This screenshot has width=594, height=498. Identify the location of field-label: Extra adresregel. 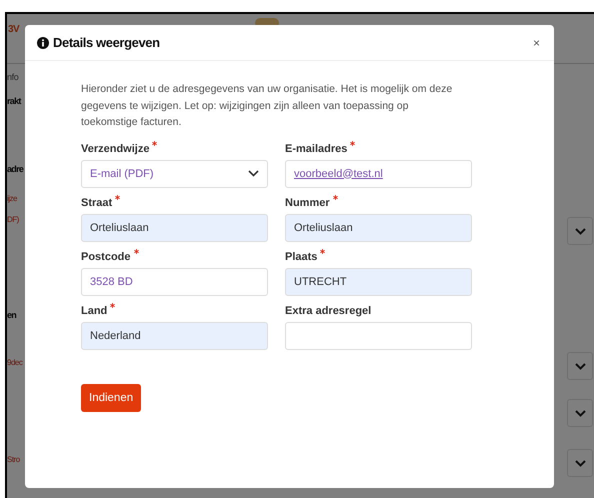
(328, 311).